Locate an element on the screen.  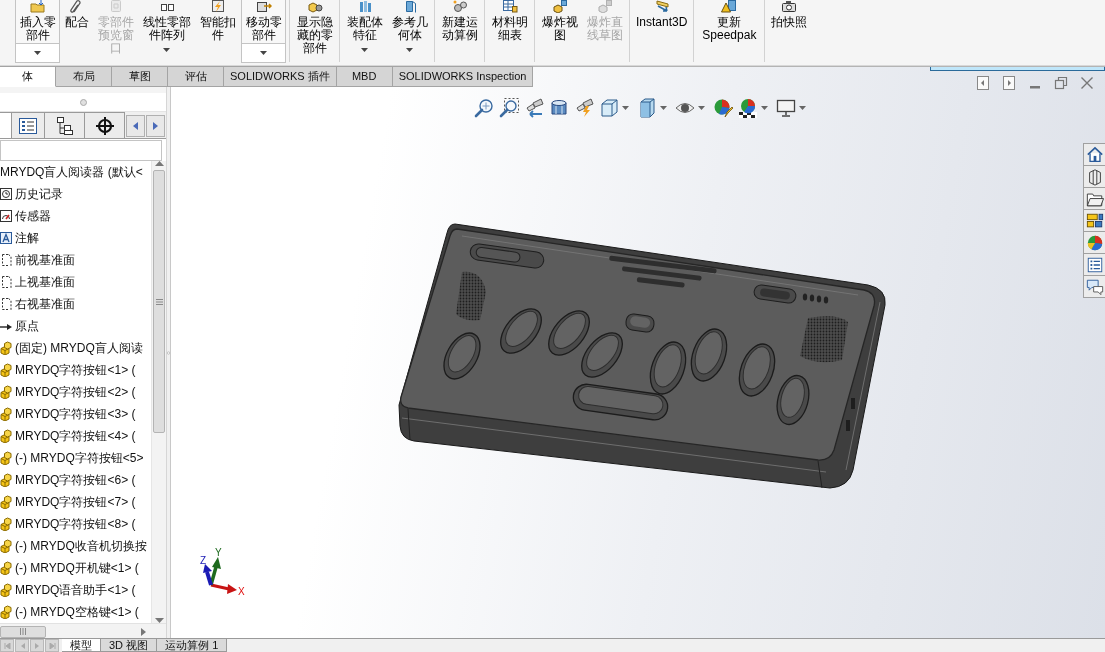
tree-item: 原点 is located at coordinates (75, 326).